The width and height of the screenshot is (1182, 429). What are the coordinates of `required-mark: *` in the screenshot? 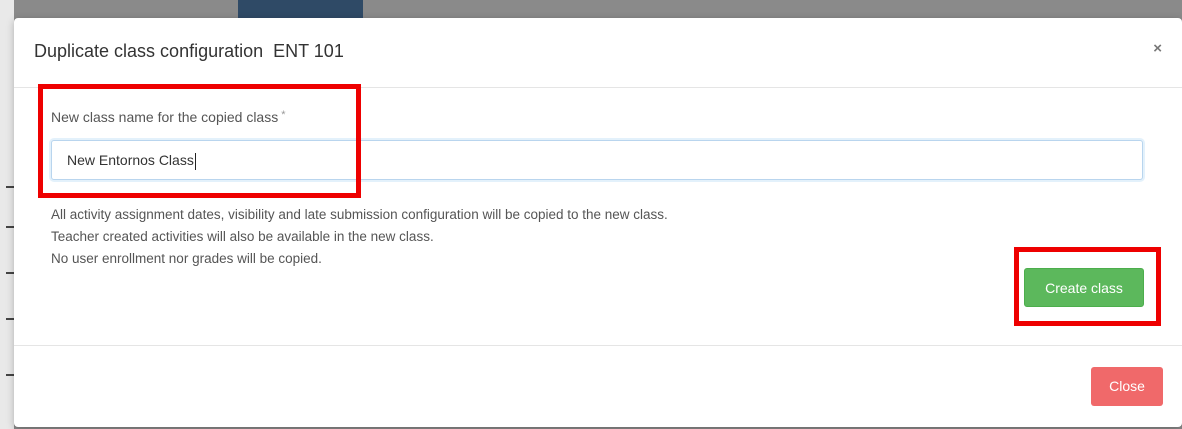 It's located at (283, 115).